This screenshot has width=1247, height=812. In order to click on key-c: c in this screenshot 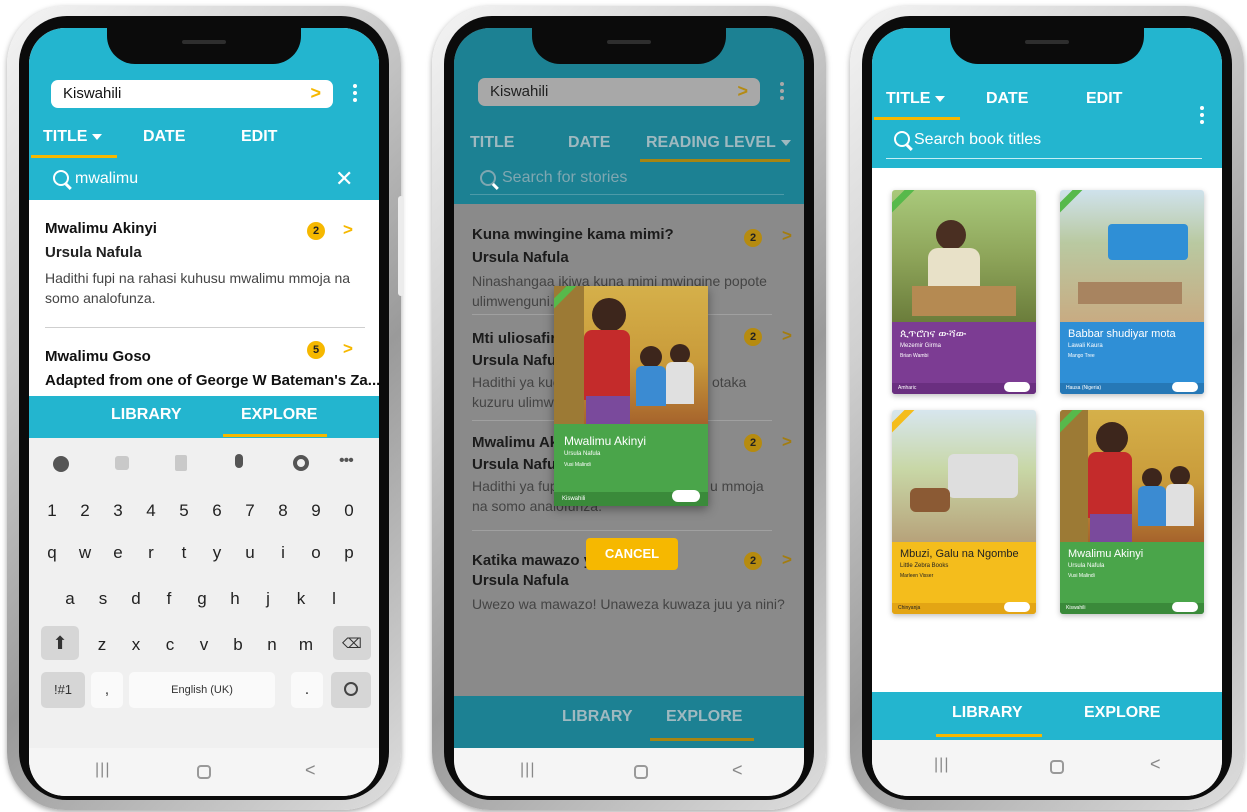, I will do `click(170, 645)`.